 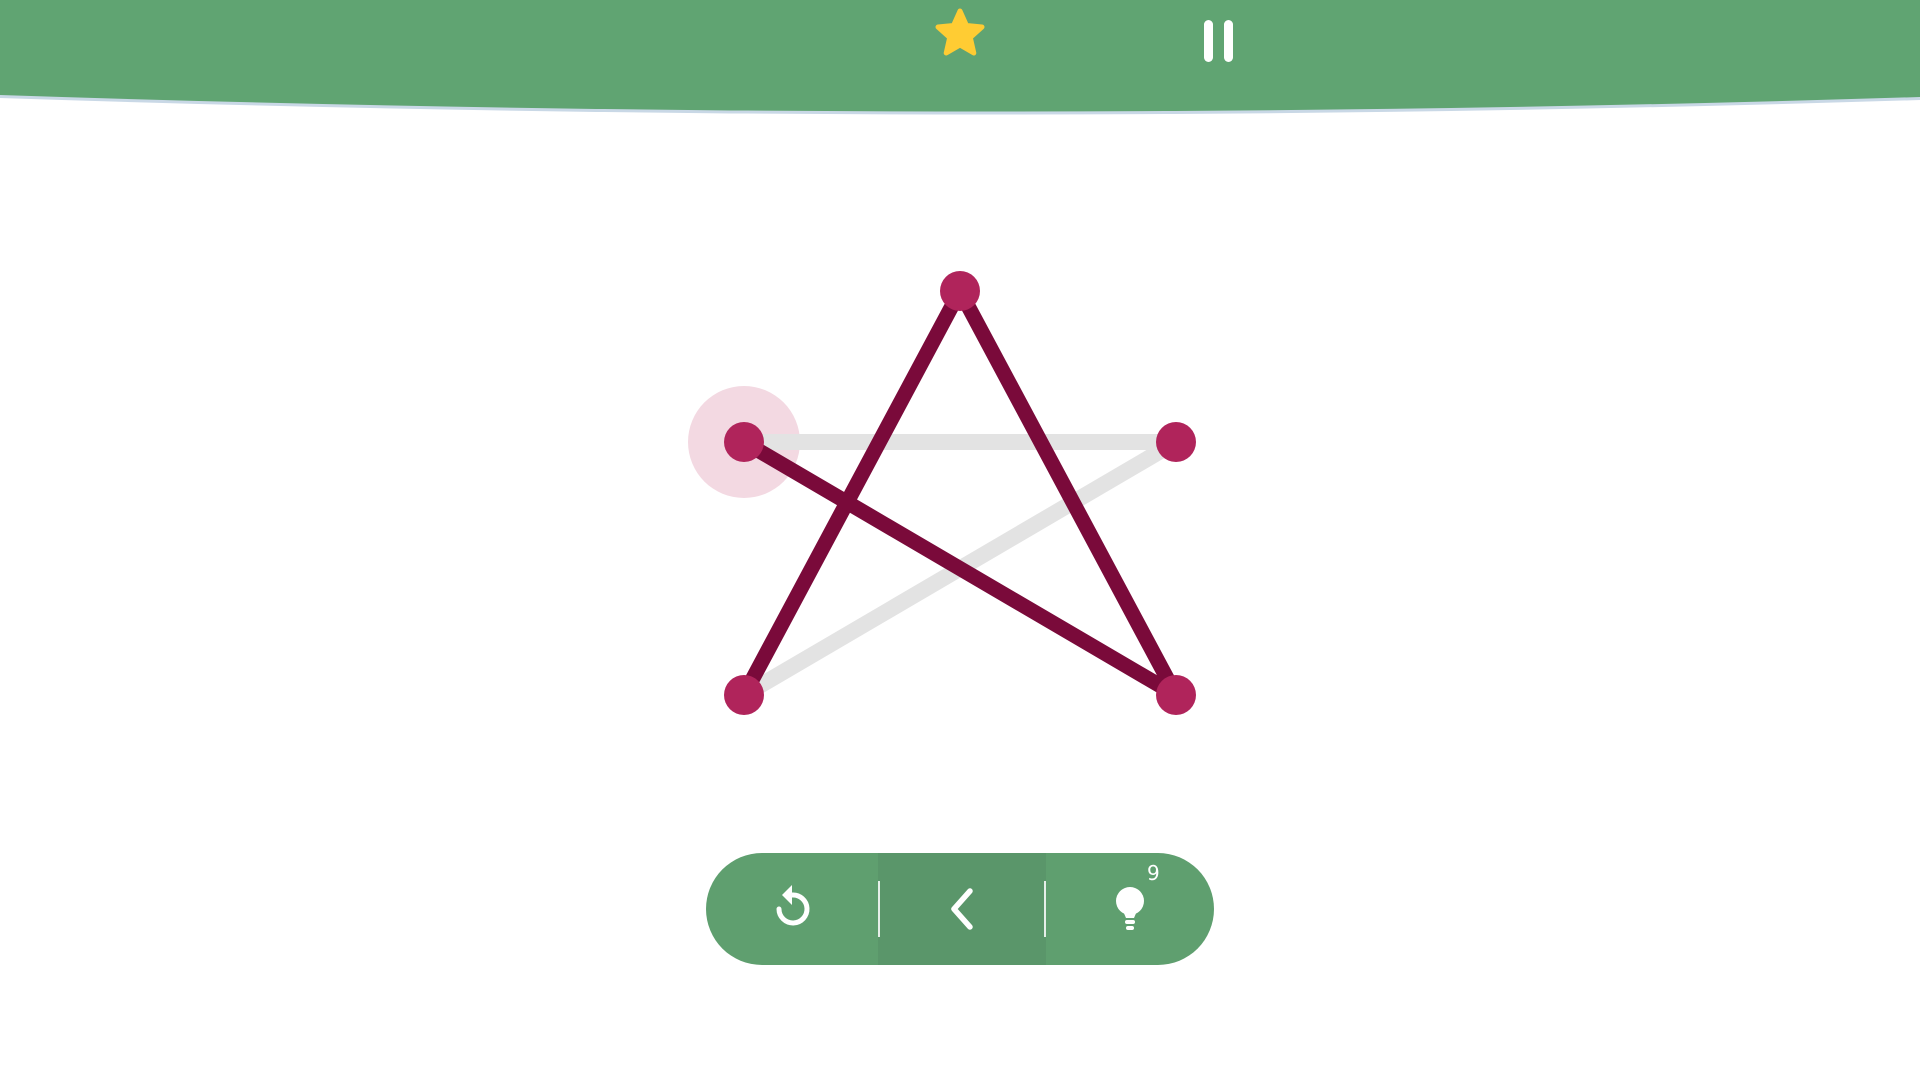 I want to click on back-arrow-icon, so click(x=962, y=909).